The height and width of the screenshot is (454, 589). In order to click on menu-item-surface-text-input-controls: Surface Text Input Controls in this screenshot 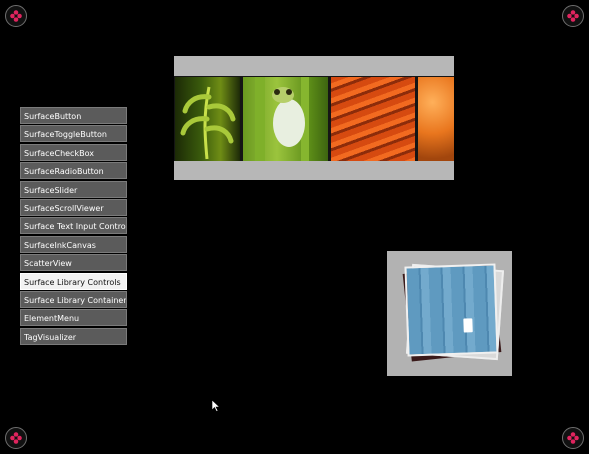, I will do `click(73, 226)`.